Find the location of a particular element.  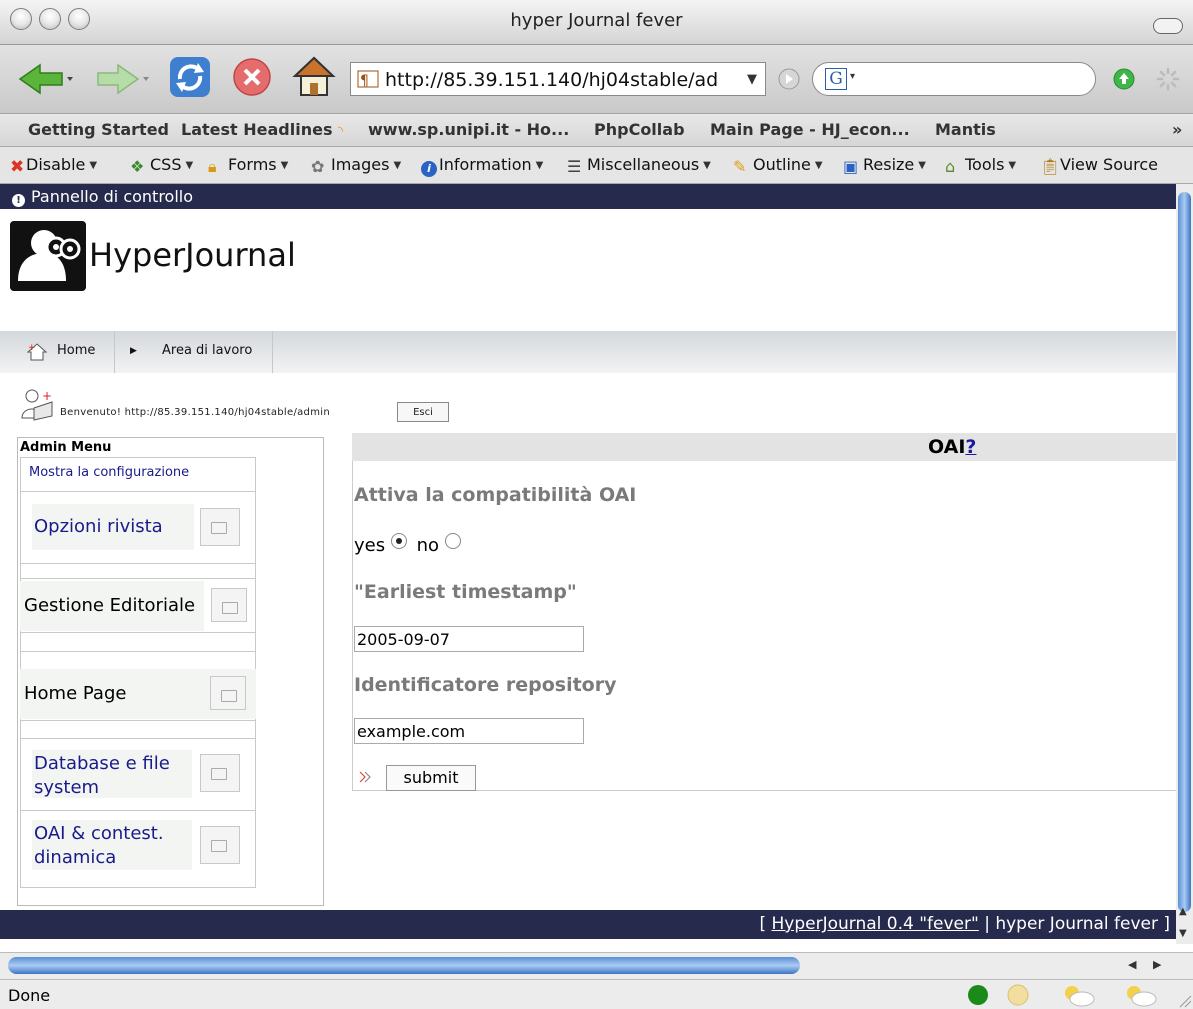

yes-radio is located at coordinates (398, 541).